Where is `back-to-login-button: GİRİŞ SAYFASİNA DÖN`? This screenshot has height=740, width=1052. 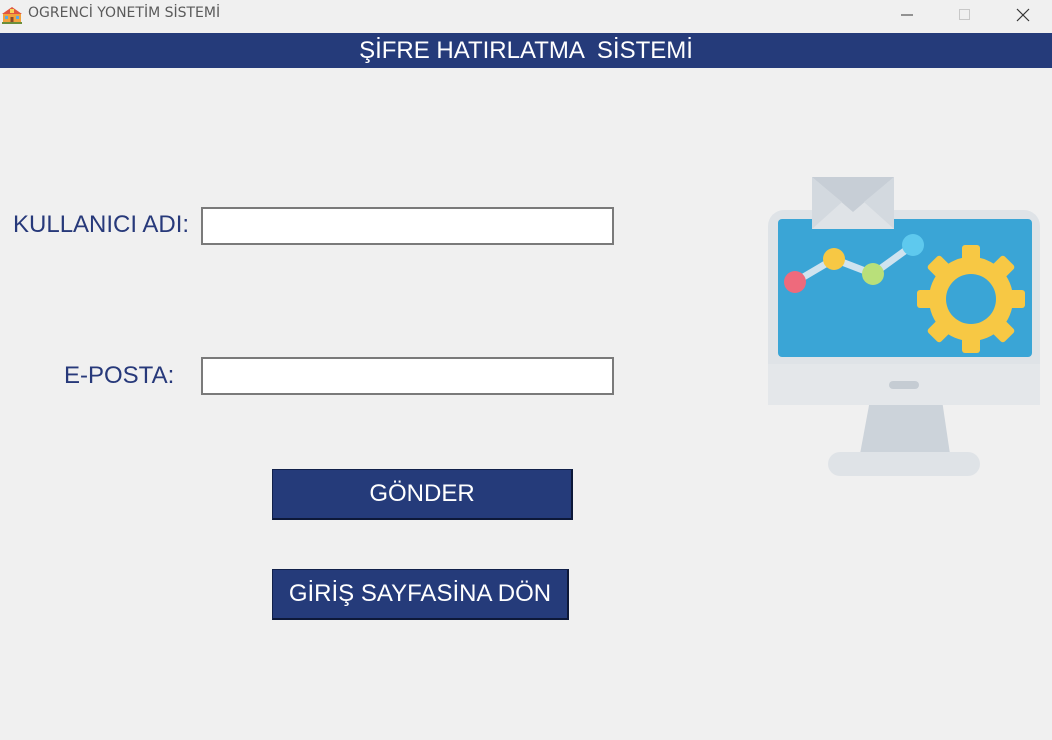 back-to-login-button: GİRİŞ SAYFASİNA DÖN is located at coordinates (420, 594).